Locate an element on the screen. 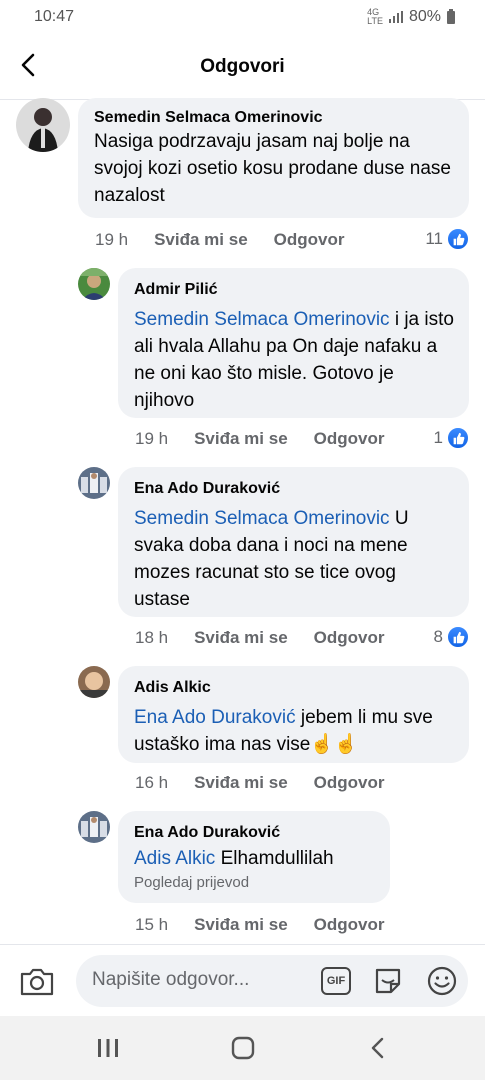  reaction-count: 1 is located at coordinates (451, 438).